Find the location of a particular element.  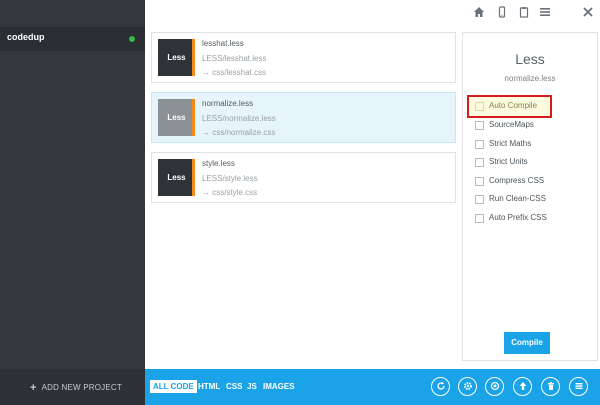

file-output-path: → css/lesshat.css is located at coordinates (234, 72).